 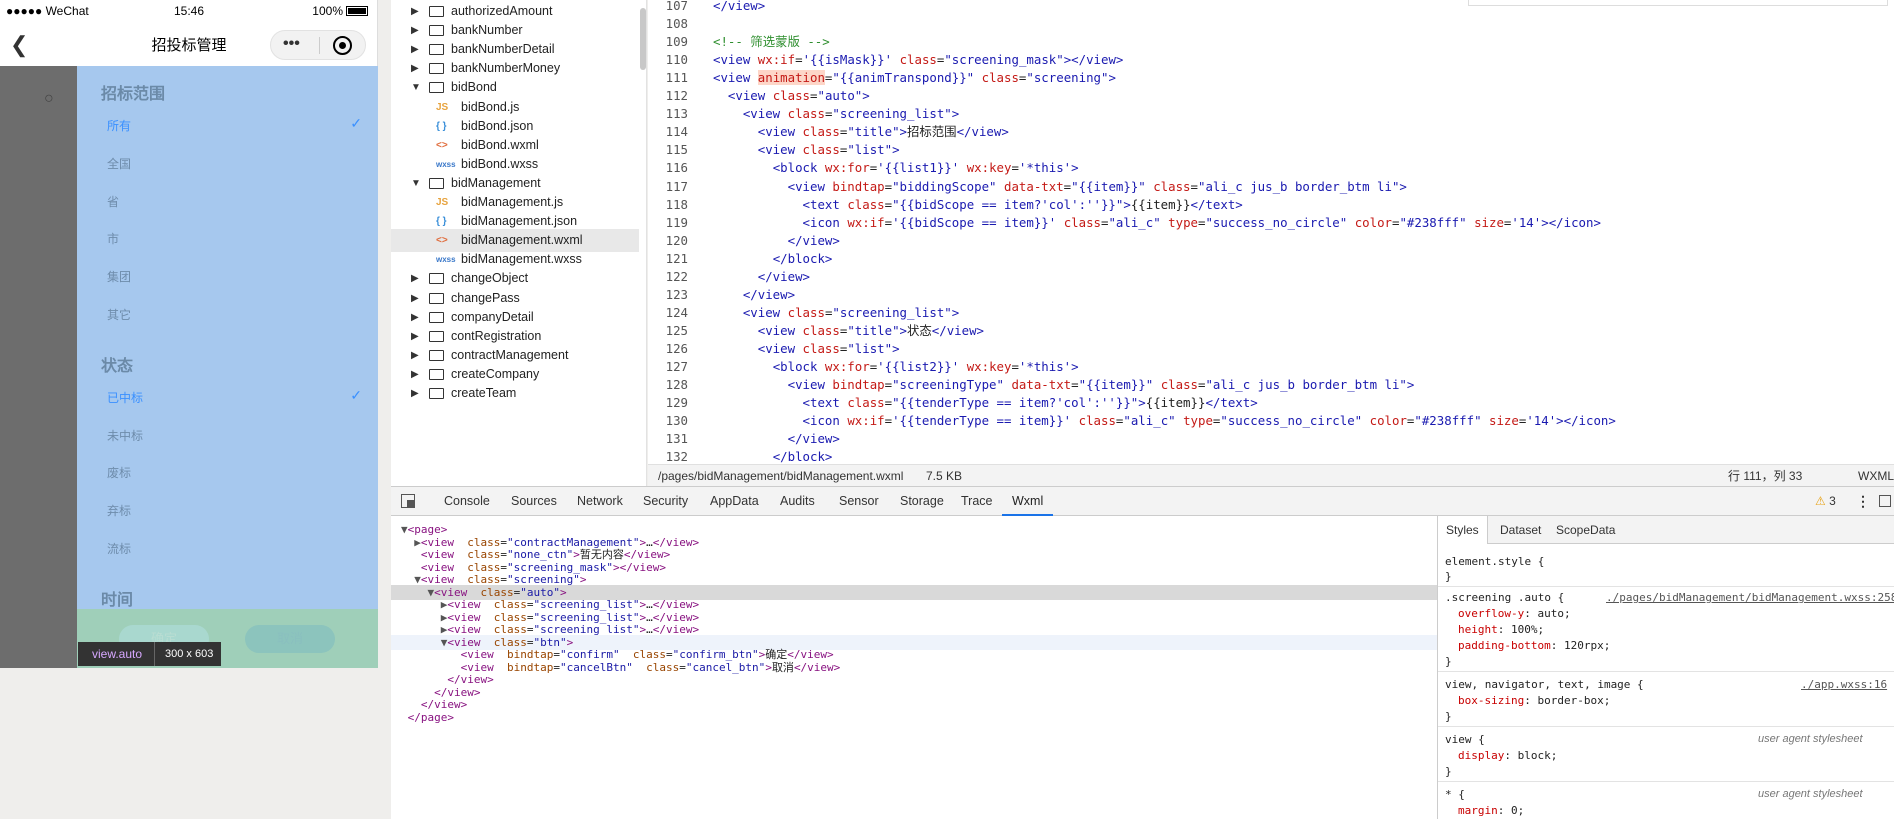 What do you see at coordinates (515, 393) in the screenshot?
I see `folder-item: ▶ createTeam` at bounding box center [515, 393].